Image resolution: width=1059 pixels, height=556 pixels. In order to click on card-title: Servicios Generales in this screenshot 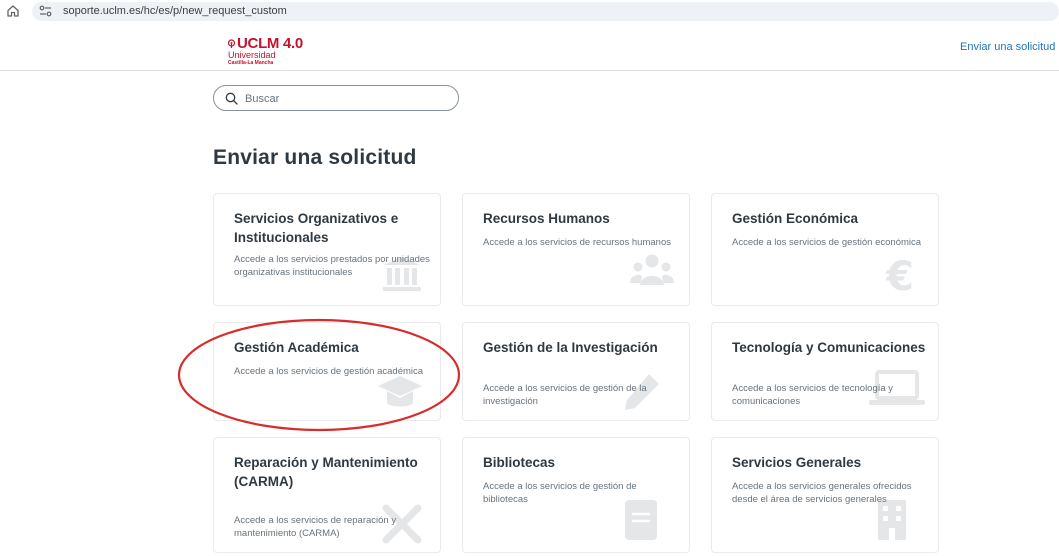, I will do `click(797, 462)`.